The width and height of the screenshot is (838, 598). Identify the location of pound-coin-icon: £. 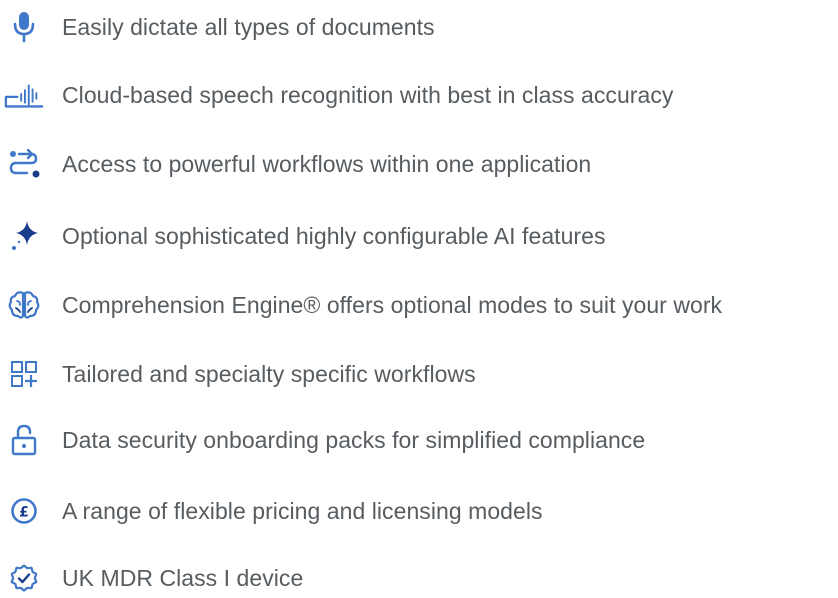
(24, 511).